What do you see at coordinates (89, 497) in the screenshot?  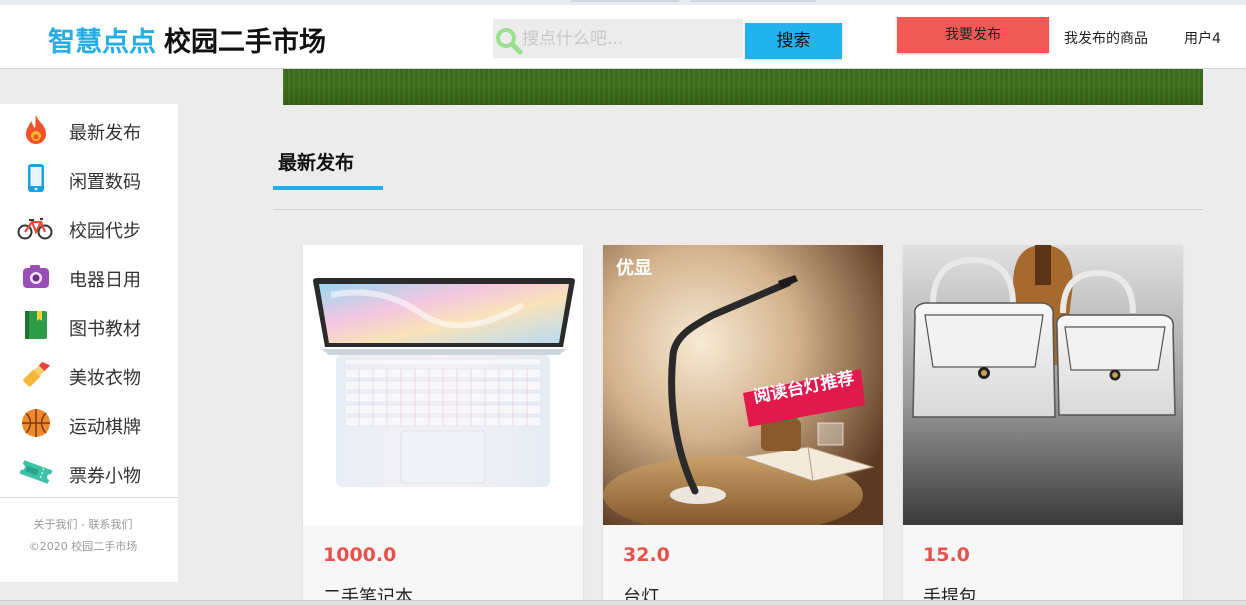 I see `sidebar-divider` at bounding box center [89, 497].